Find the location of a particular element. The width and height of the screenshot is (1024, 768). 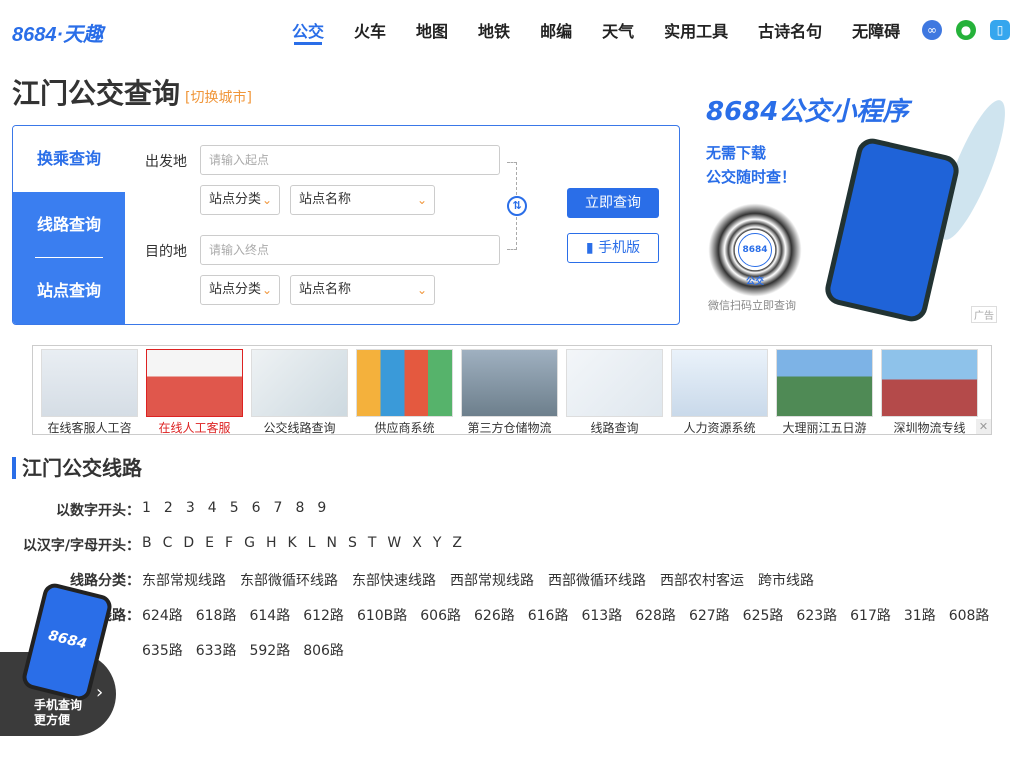

line-link: S is located at coordinates (352, 543).